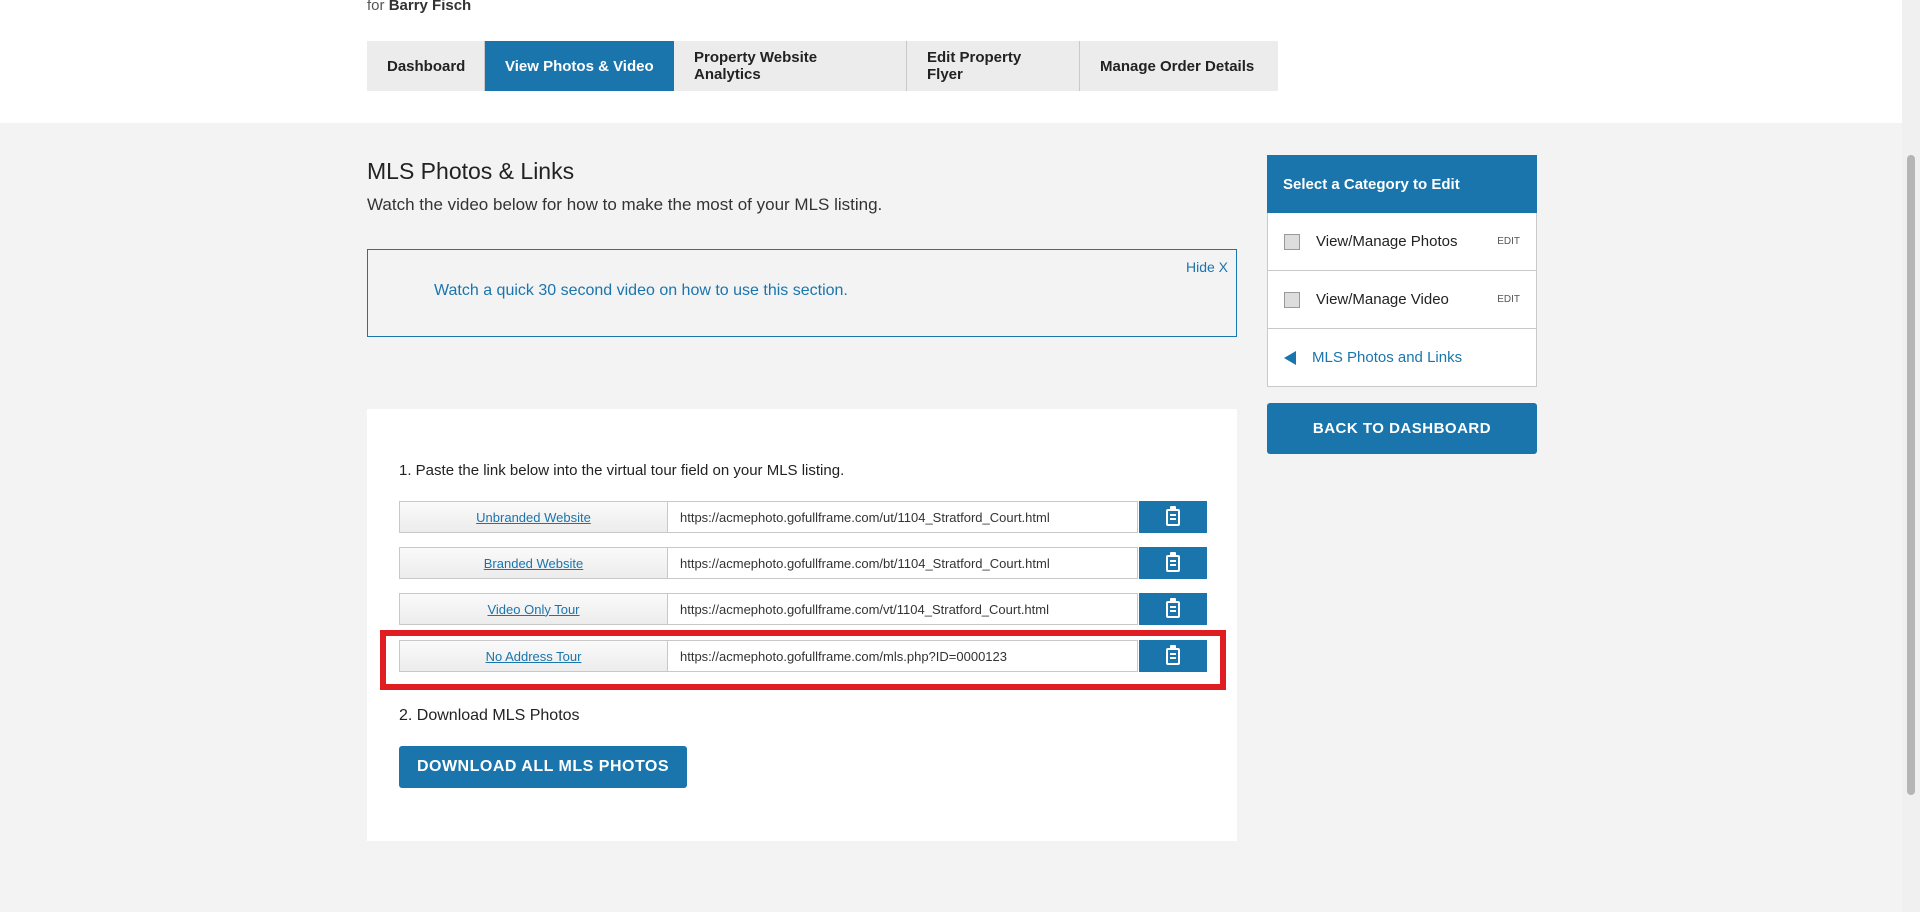  What do you see at coordinates (376, 7) in the screenshot?
I see `owner-prefix: for` at bounding box center [376, 7].